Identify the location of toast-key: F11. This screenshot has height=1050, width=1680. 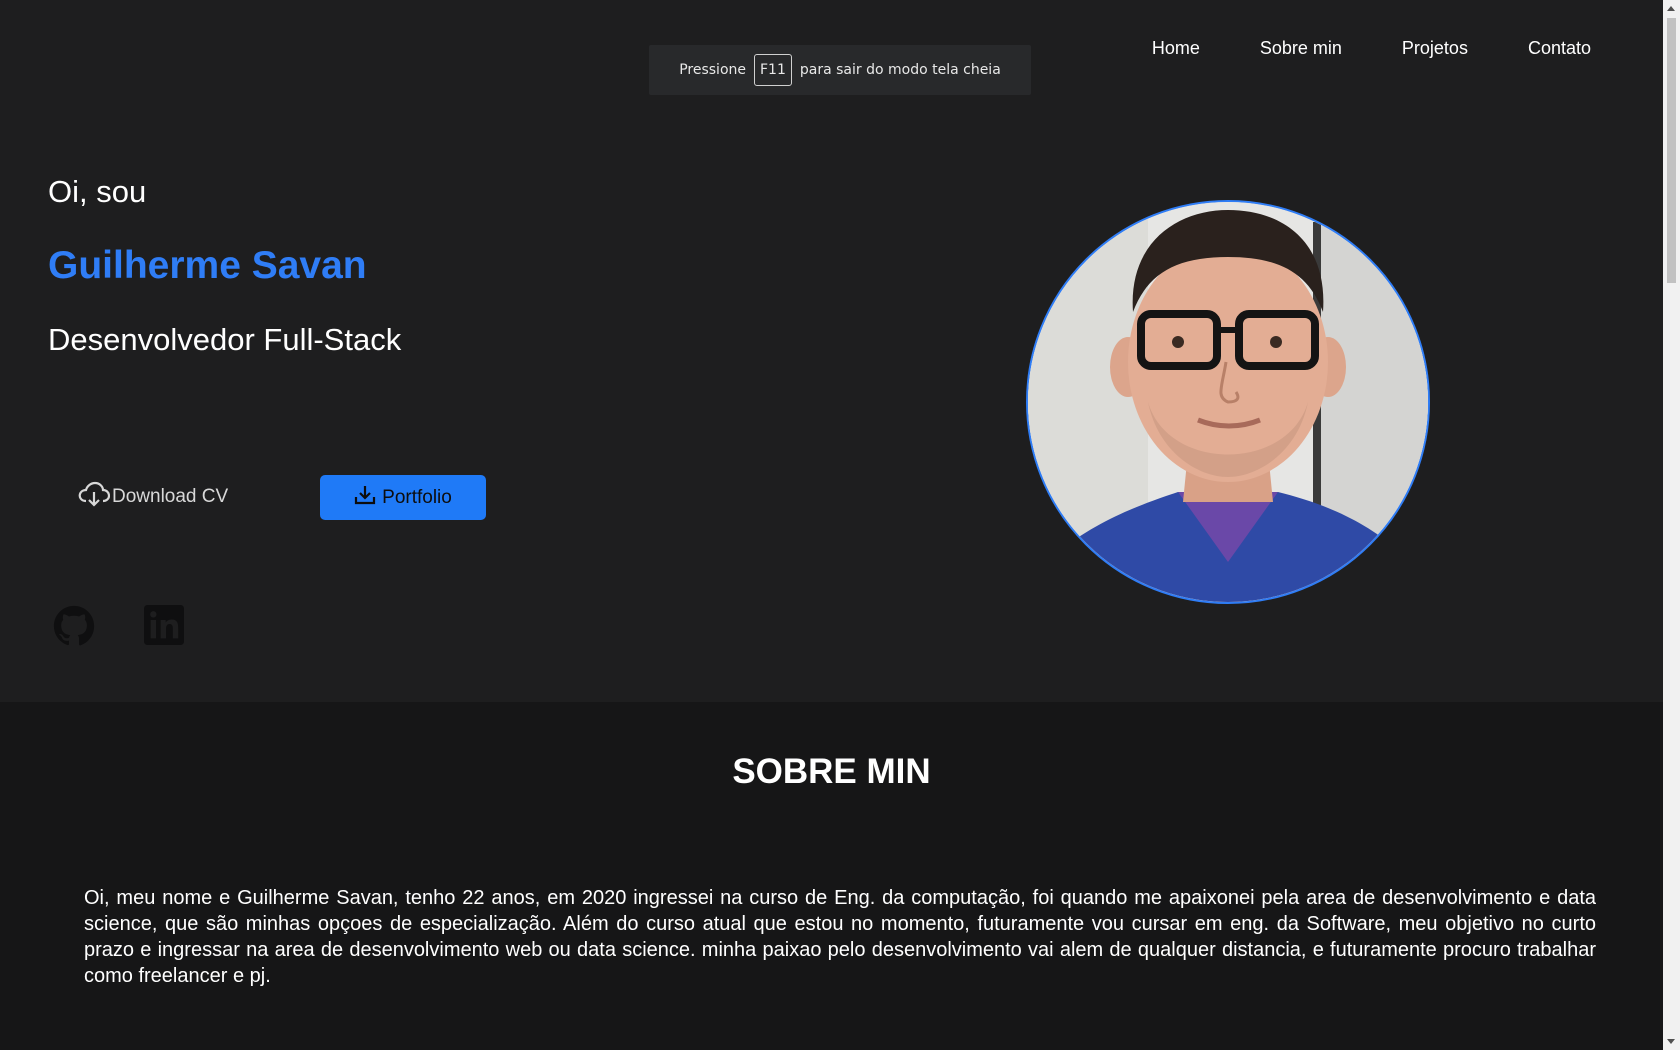
(773, 70).